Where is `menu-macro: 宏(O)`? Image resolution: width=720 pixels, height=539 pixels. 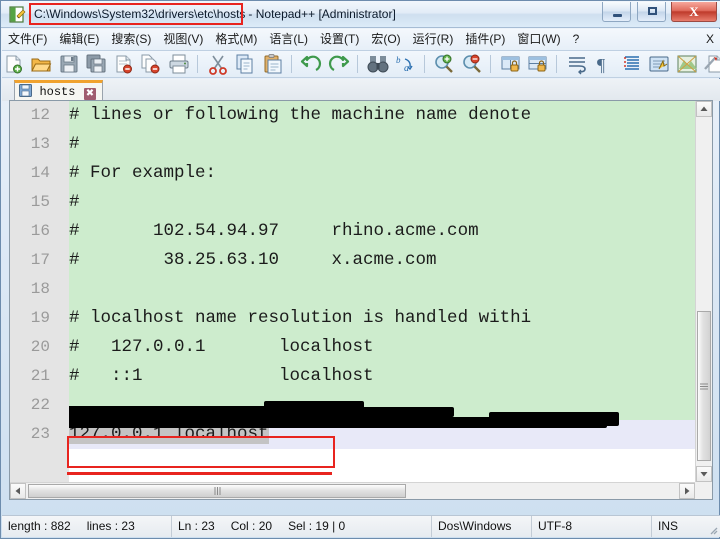
menu-macro: 宏(O) is located at coordinates (385, 39).